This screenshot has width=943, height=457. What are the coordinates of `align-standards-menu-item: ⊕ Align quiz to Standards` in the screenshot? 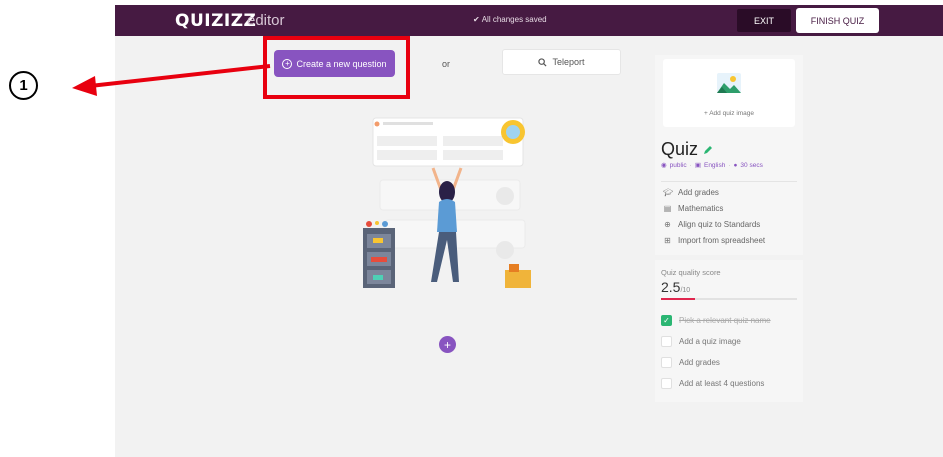 It's located at (711, 224).